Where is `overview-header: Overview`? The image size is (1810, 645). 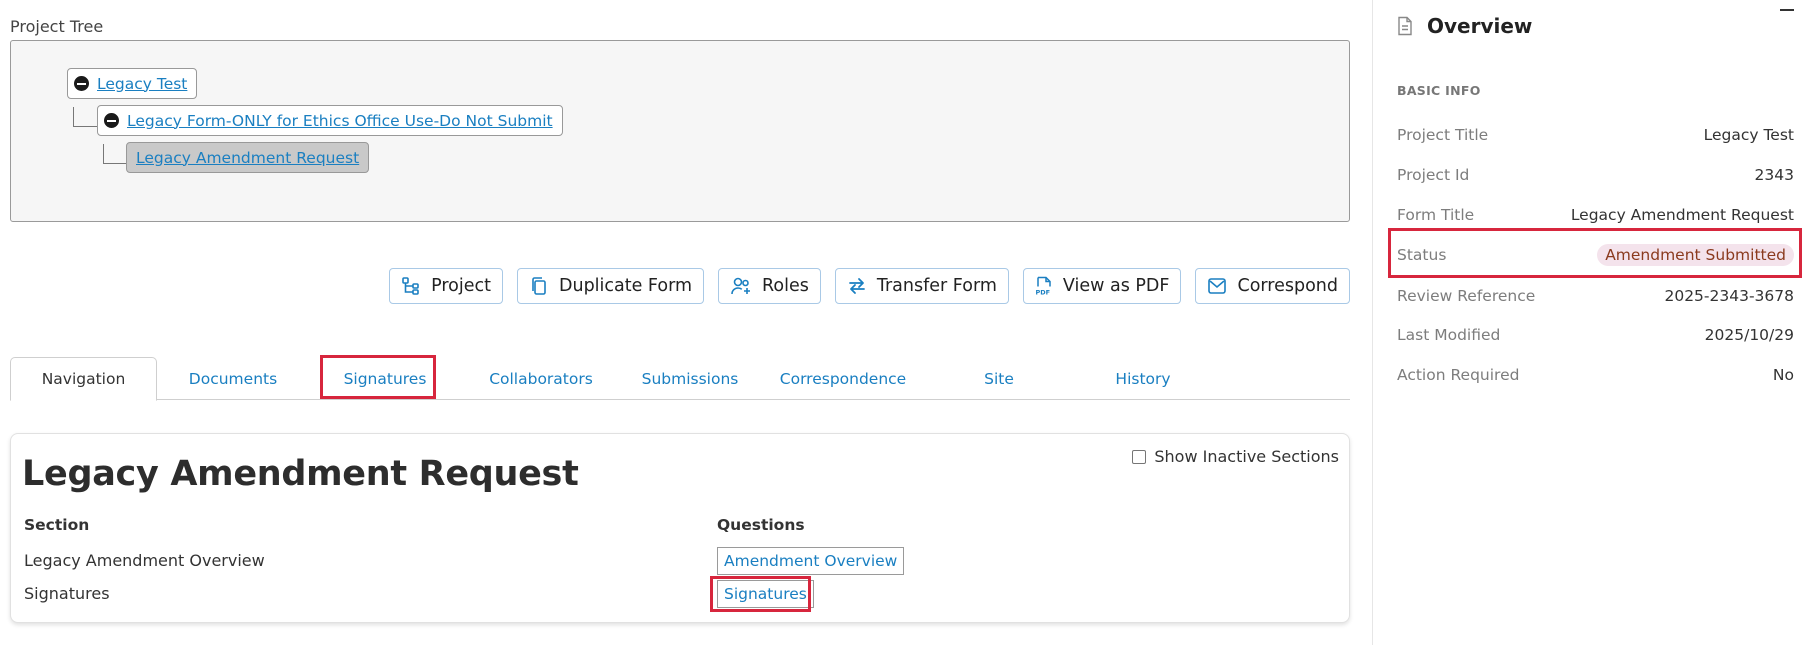 overview-header: Overview is located at coordinates (1464, 26).